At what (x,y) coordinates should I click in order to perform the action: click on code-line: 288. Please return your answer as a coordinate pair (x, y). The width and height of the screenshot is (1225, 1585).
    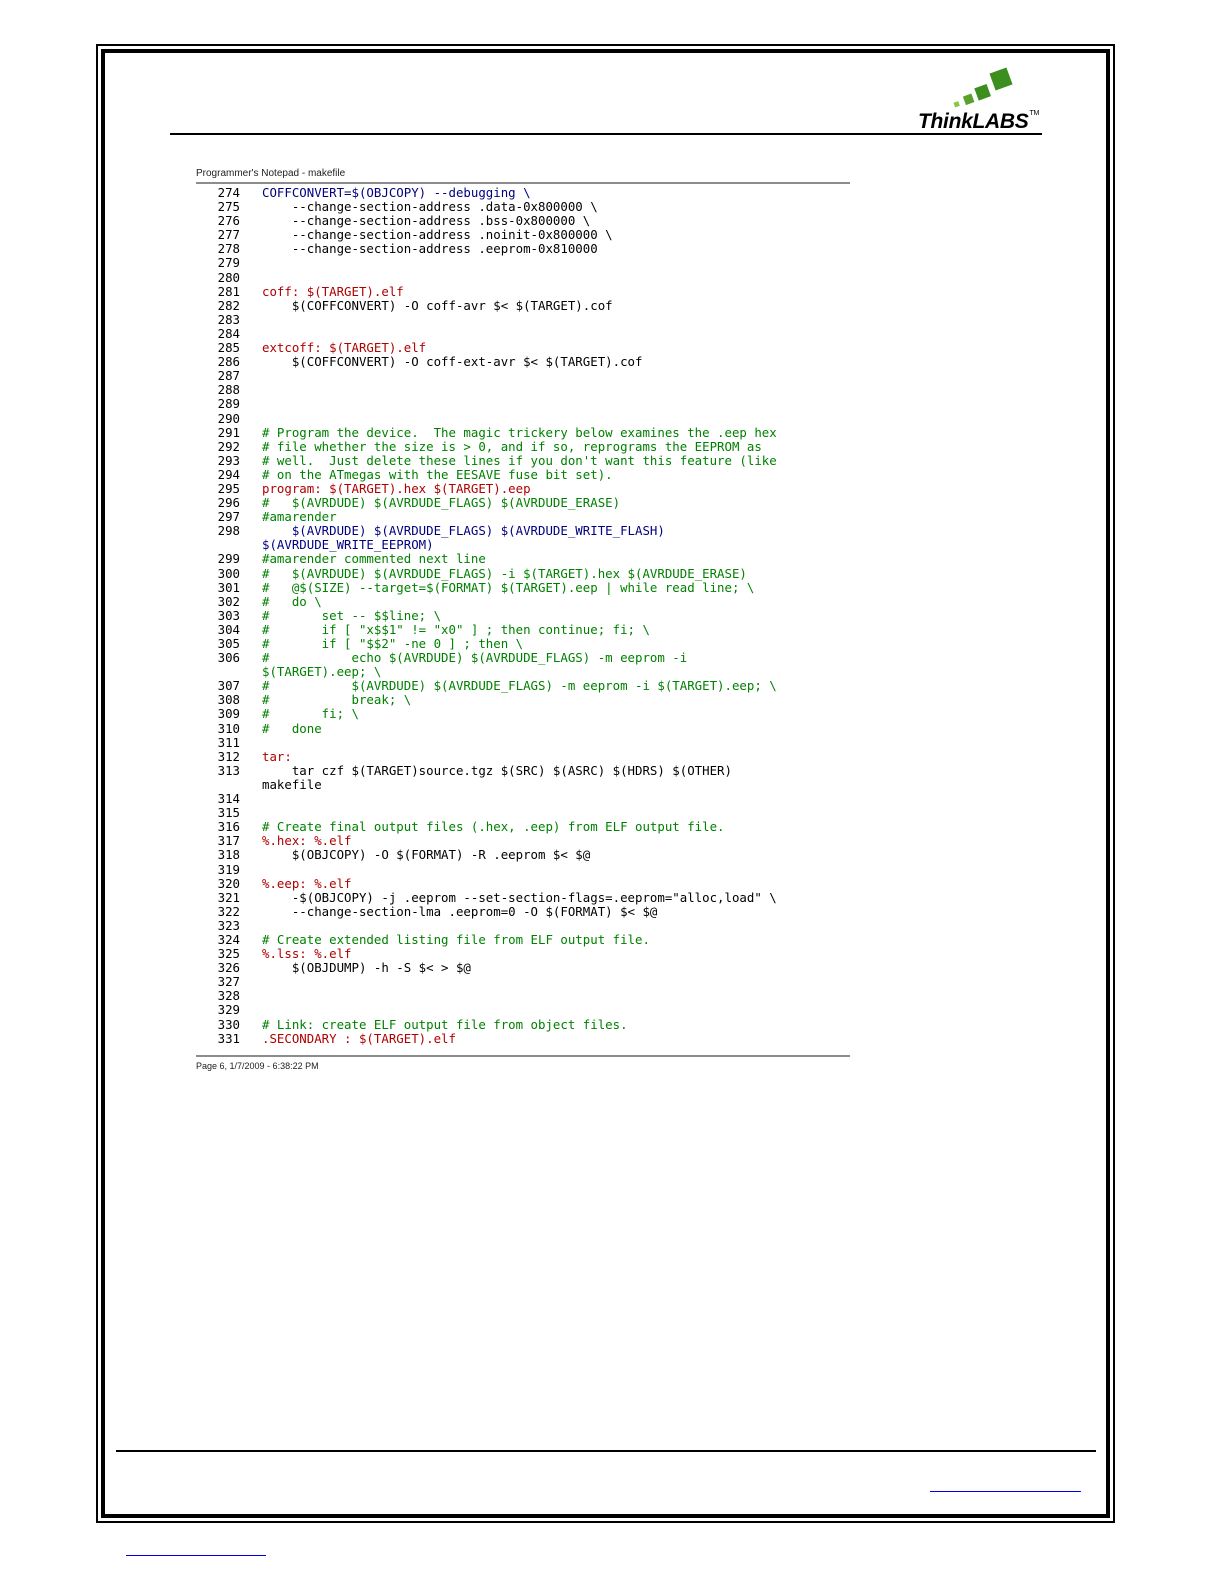
    Looking at the image, I should click on (526, 390).